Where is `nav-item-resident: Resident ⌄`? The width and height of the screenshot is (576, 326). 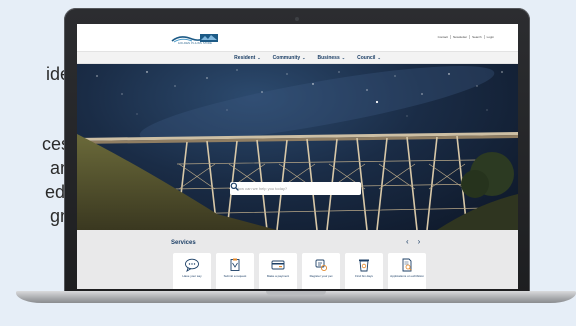
nav-item-resident: Resident ⌄ is located at coordinates (247, 58).